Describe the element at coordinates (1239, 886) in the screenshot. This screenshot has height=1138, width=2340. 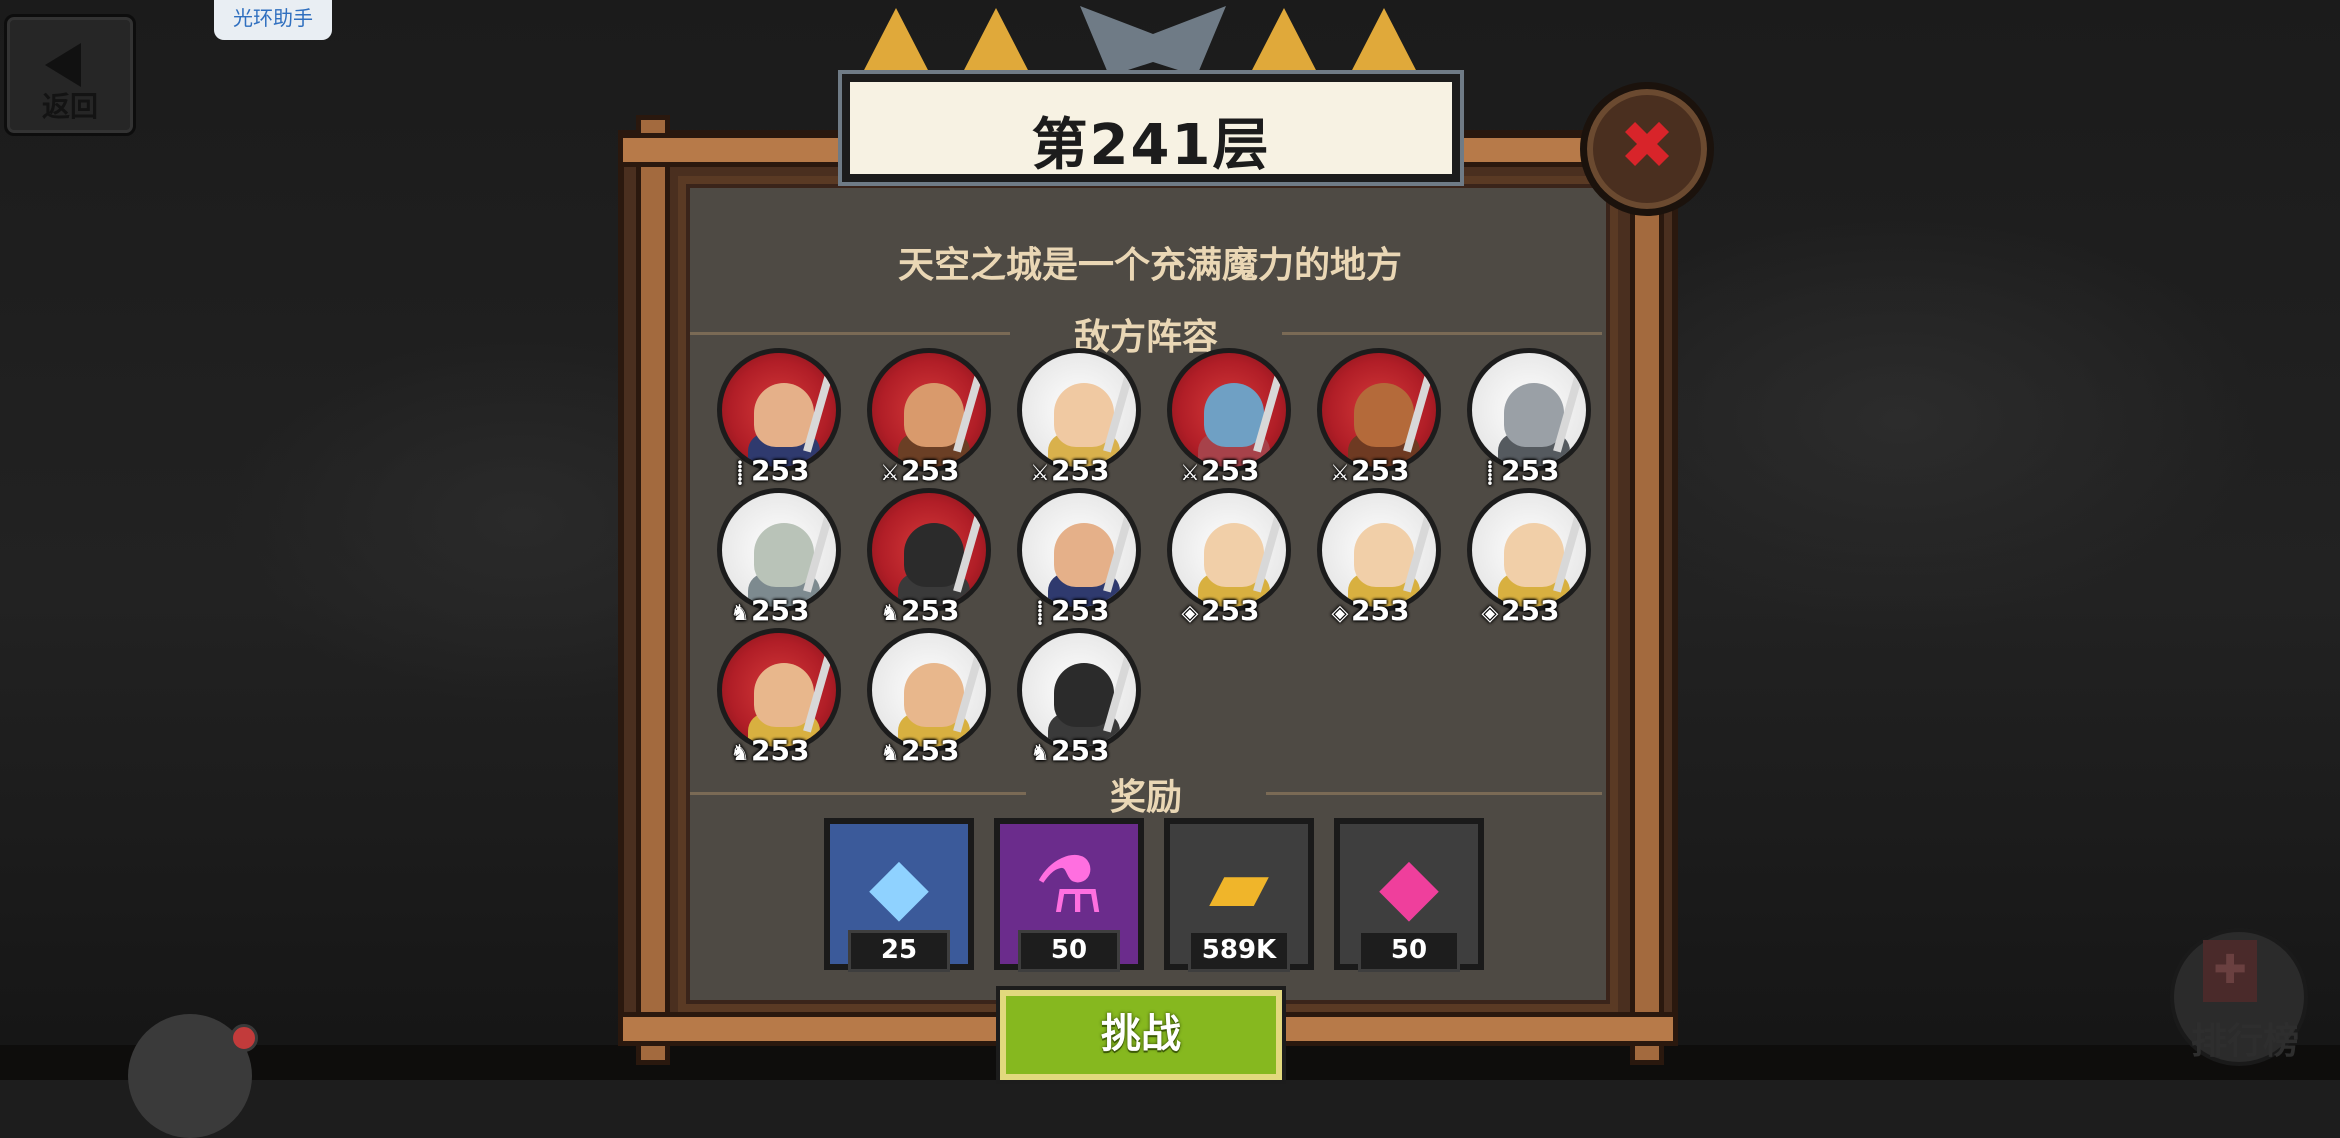
I see `gold-bars-icon: ▰` at that location.